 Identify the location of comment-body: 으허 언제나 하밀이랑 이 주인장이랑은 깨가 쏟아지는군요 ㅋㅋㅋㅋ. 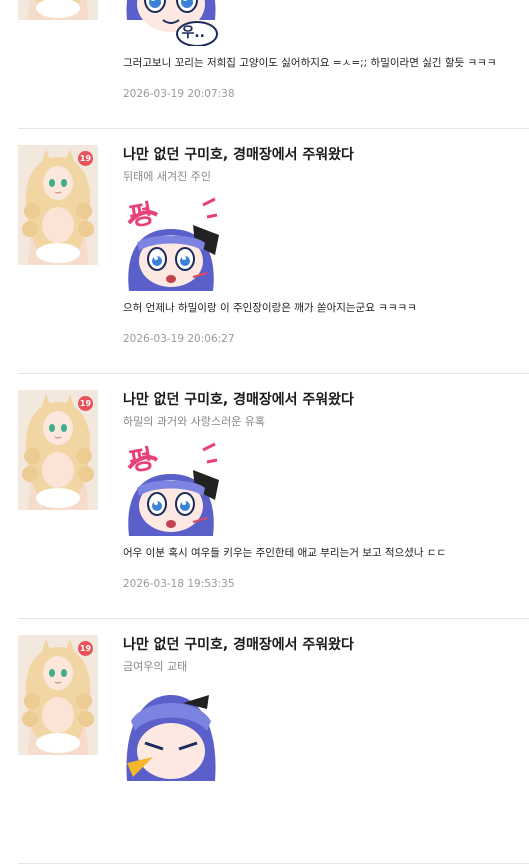
(270, 308).